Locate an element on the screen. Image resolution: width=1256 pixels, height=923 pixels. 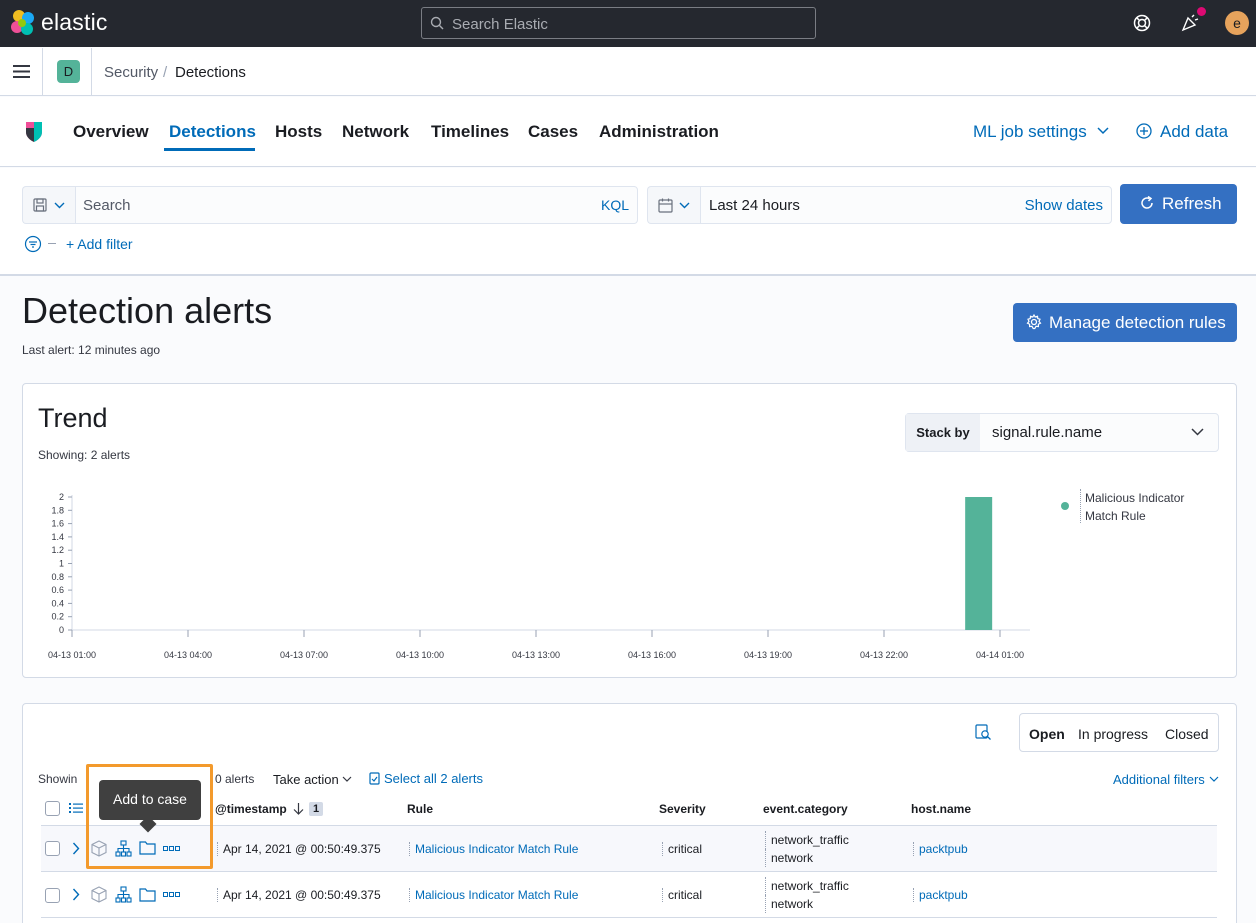
breadcrumb-detections: Detections is located at coordinates (210, 72).